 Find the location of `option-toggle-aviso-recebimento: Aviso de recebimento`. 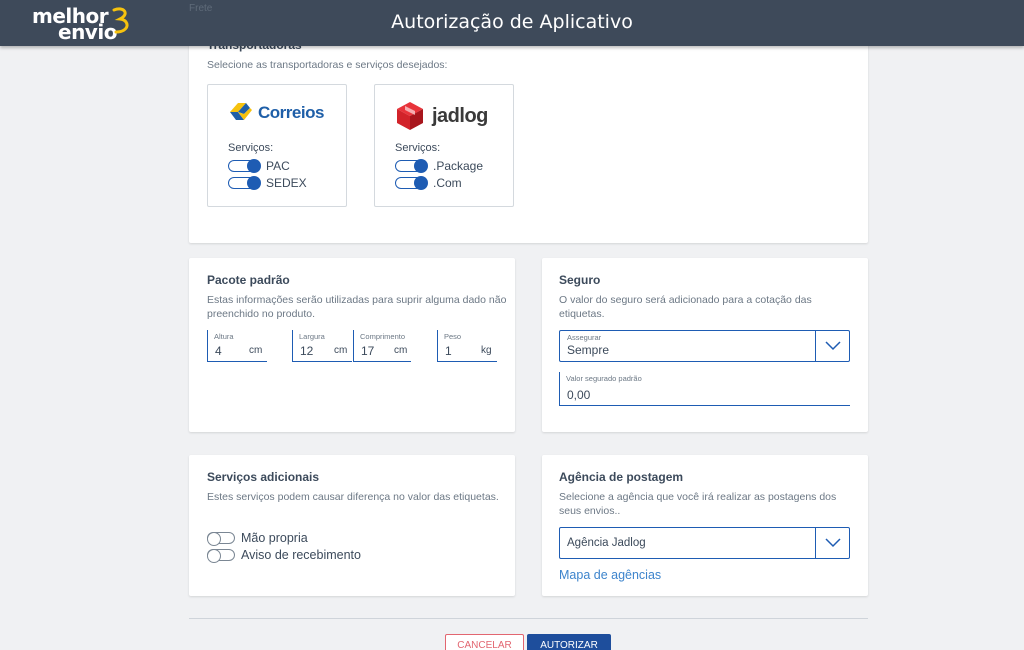

option-toggle-aviso-recebimento: Aviso de recebimento is located at coordinates (283, 555).